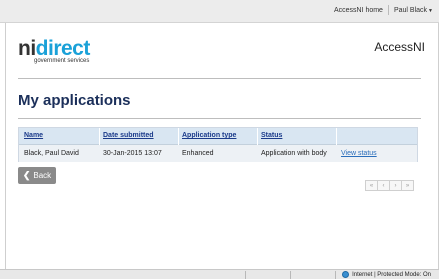 This screenshot has width=439, height=279. I want to click on cell-application-type: Enhanced, so click(198, 153).